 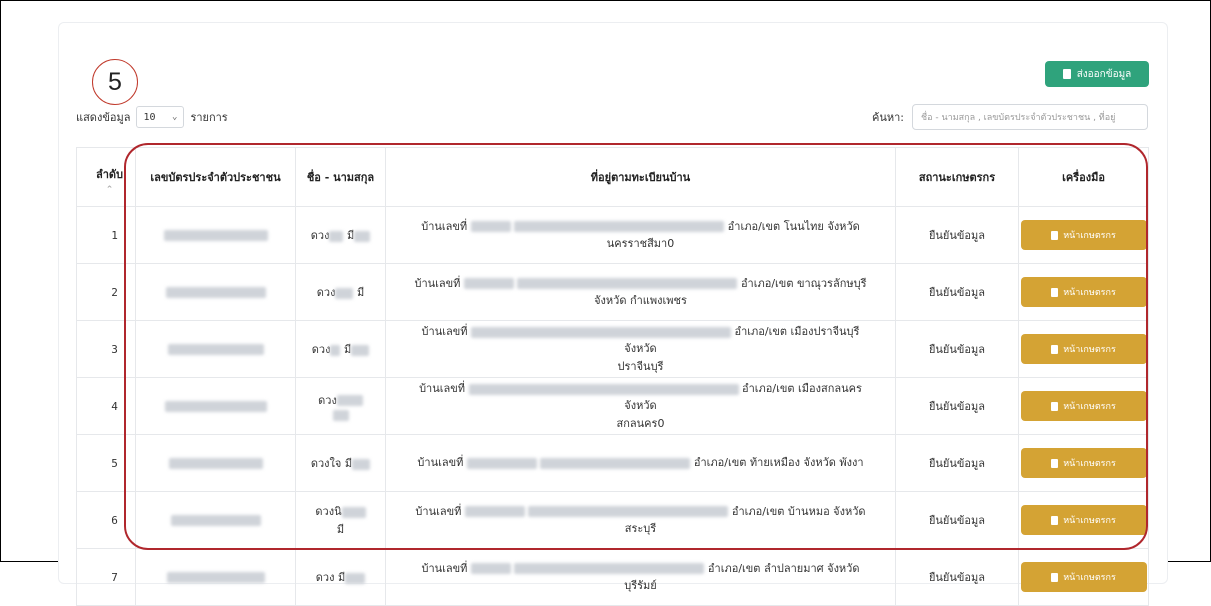 What do you see at coordinates (640, 300) in the screenshot?
I see `address-line2: จังหวัด กำแพงเพชร` at bounding box center [640, 300].